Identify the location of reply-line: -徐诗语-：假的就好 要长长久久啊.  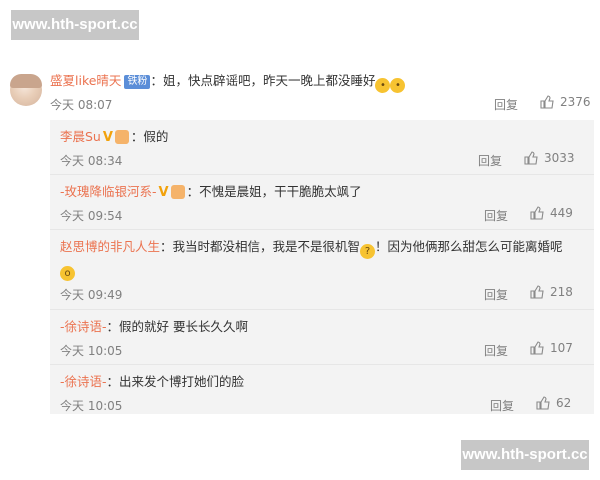
(154, 327).